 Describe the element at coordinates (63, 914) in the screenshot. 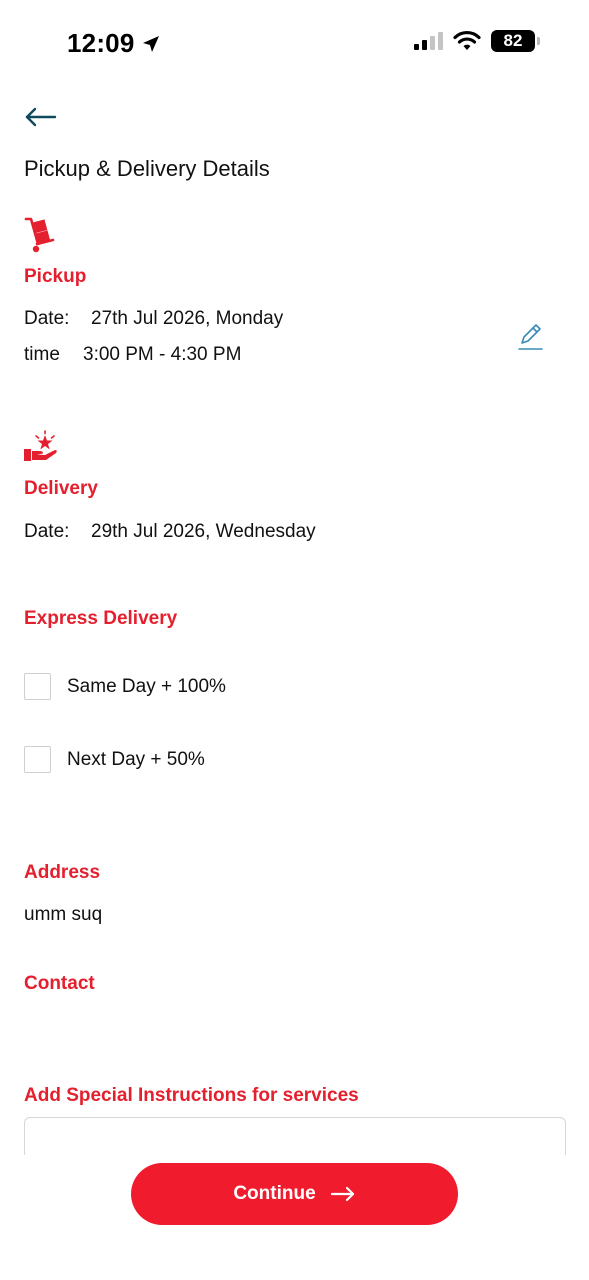

I see `address-value: umm suq` at that location.